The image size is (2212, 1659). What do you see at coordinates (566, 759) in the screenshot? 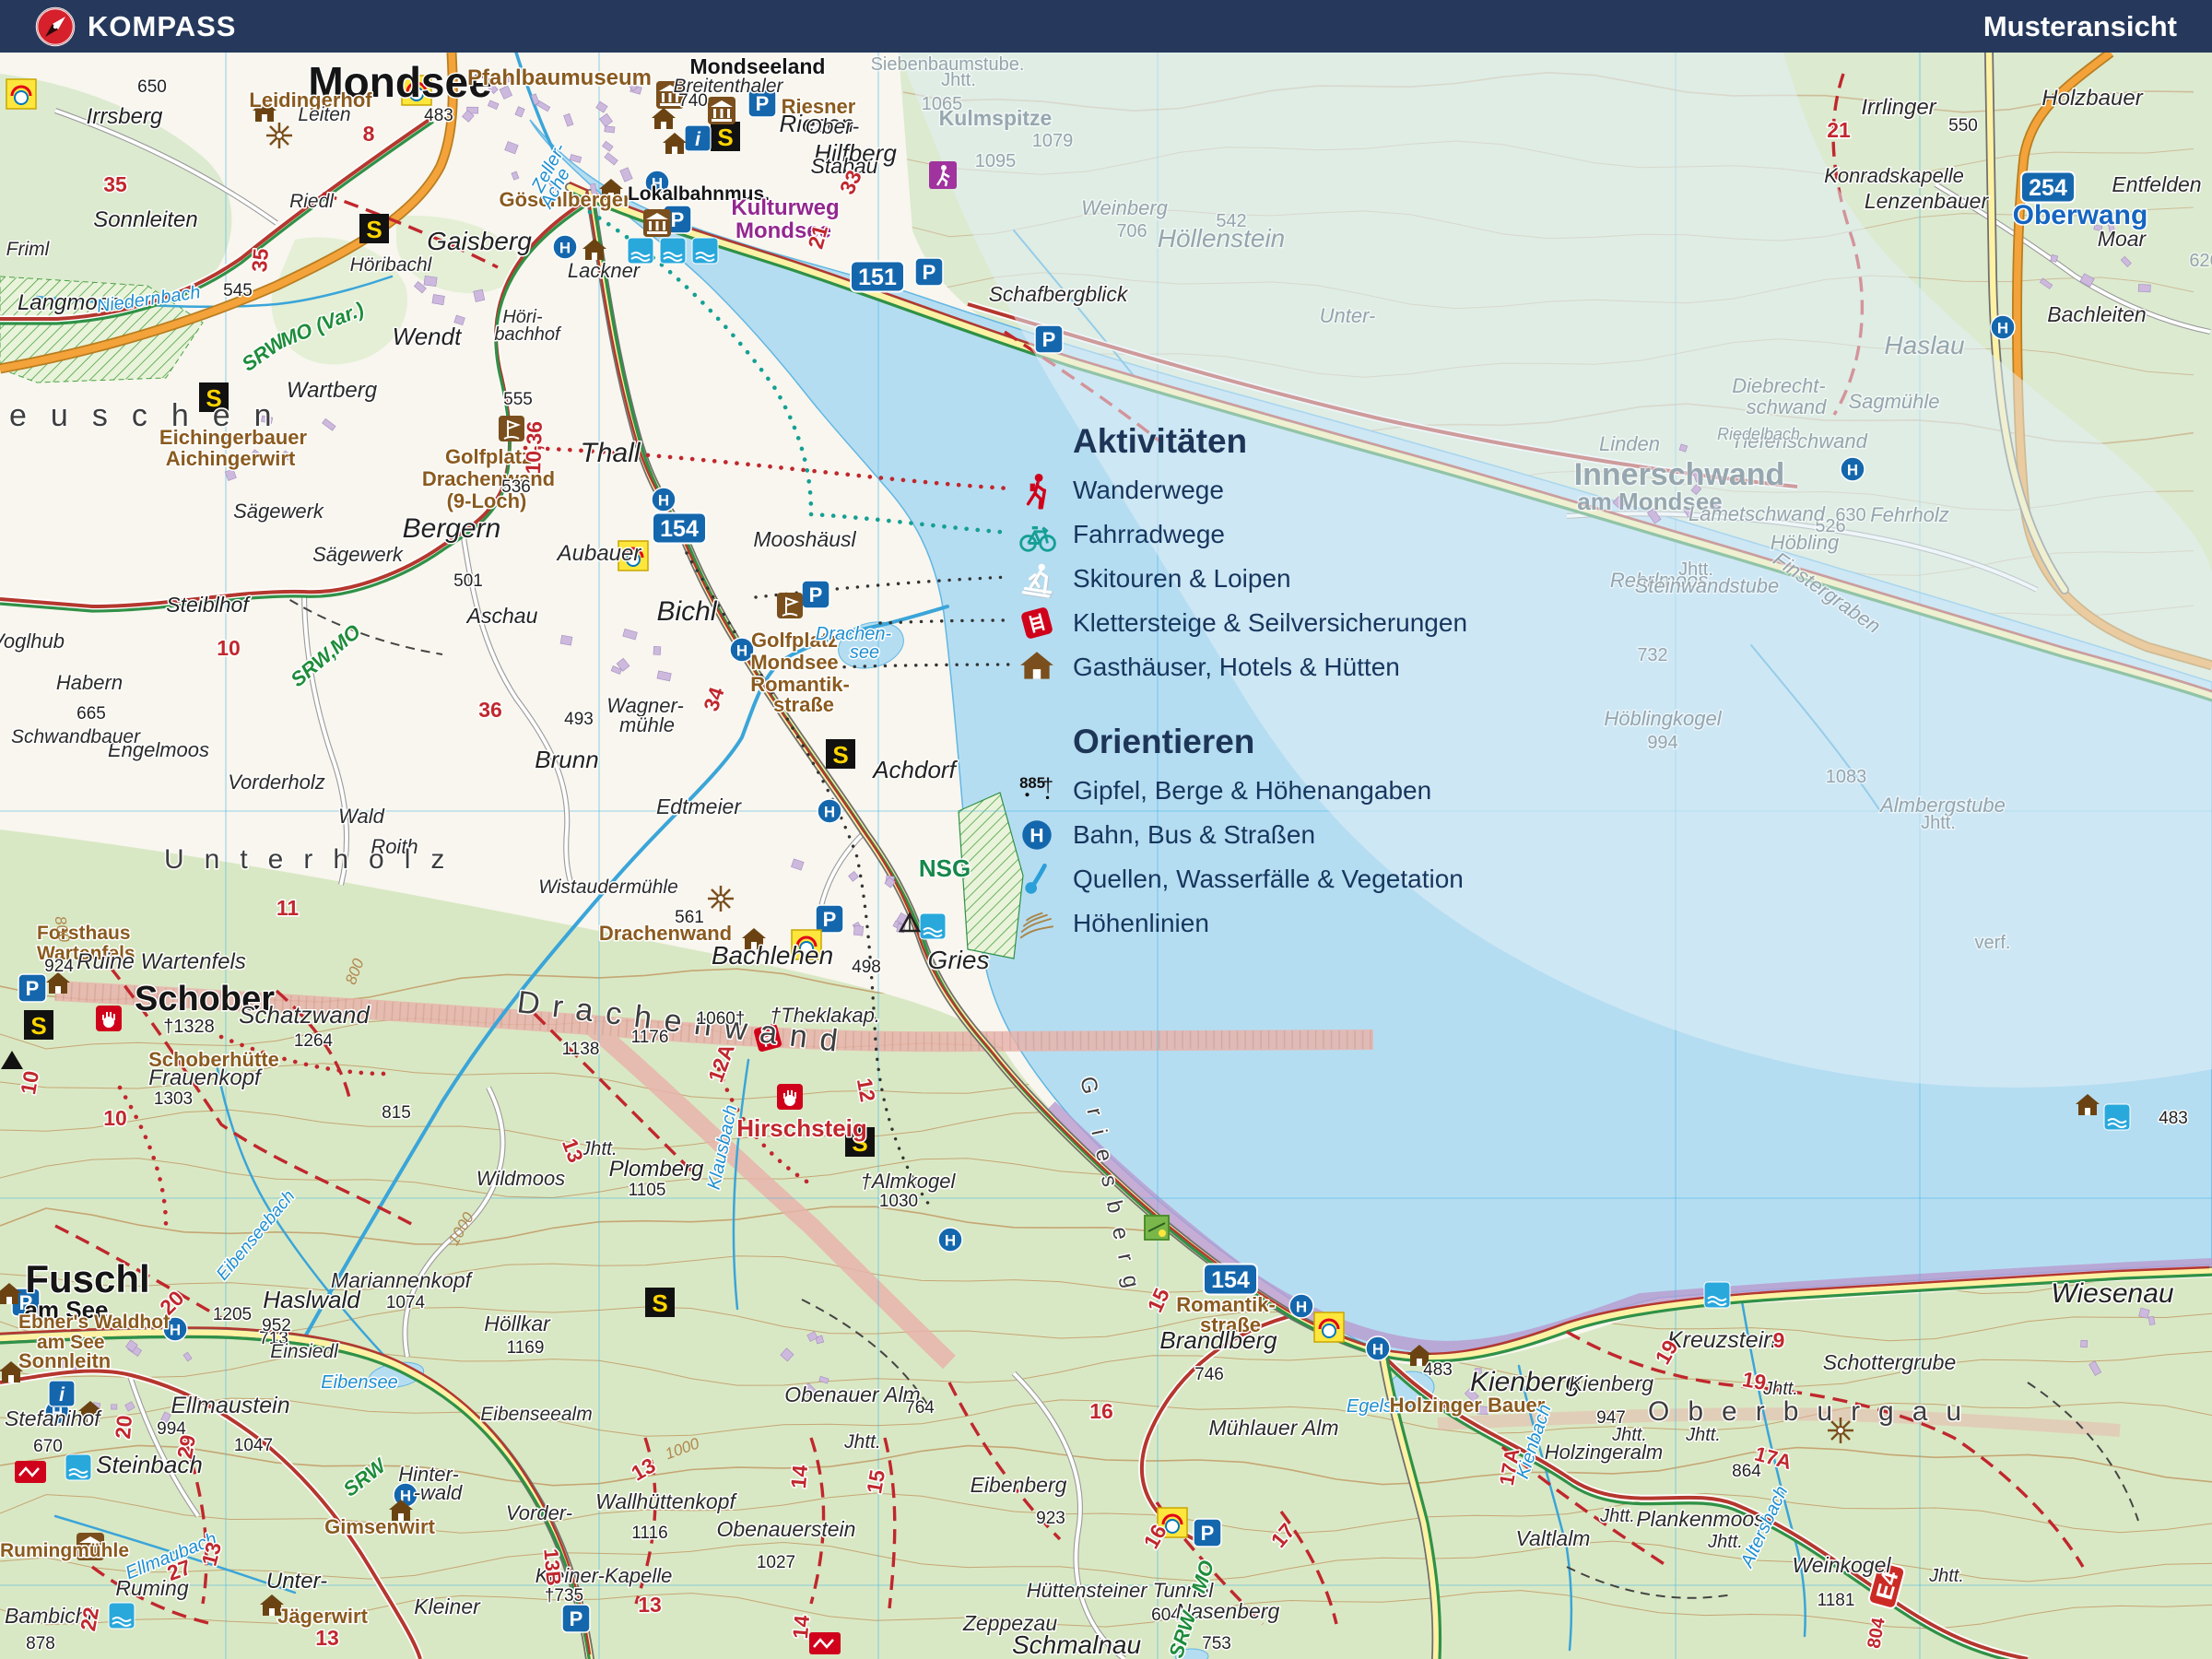
I see `map-label: Brunn` at bounding box center [566, 759].